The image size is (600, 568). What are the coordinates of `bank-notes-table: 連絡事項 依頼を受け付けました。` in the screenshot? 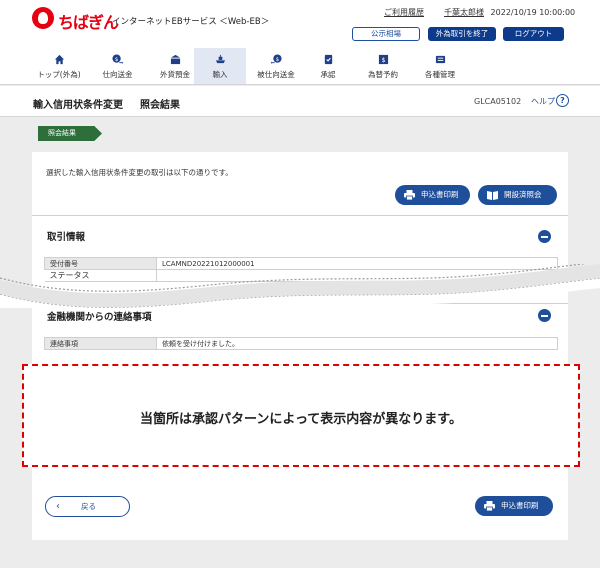 It's located at (301, 343).